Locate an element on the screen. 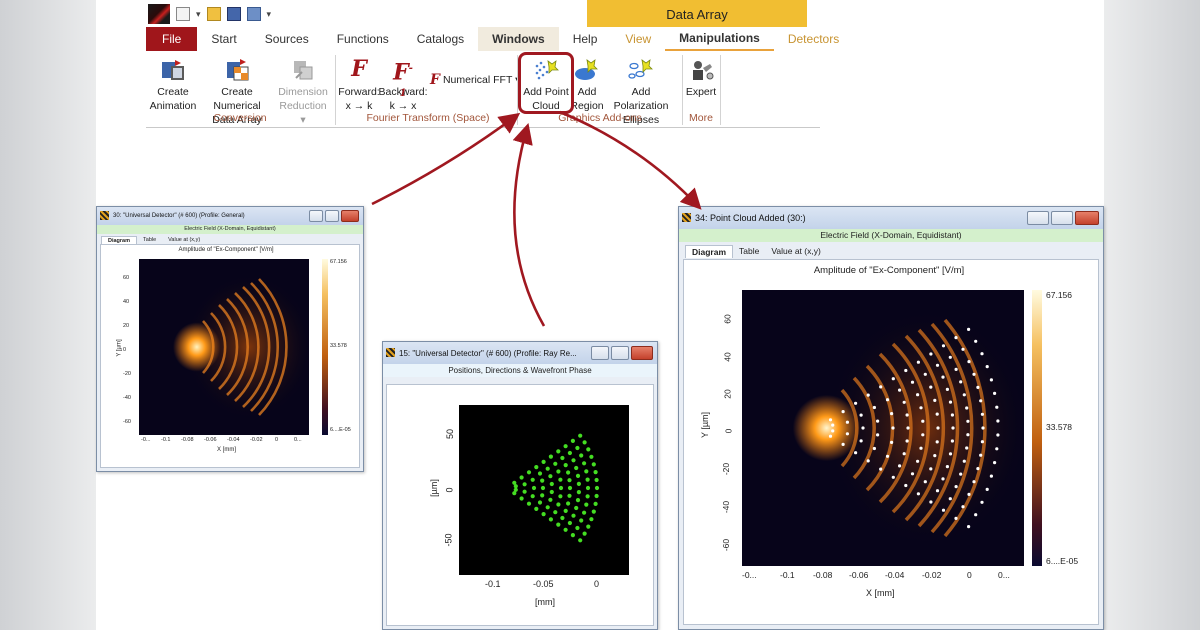 Image resolution: width=1200 pixels, height=630 pixels. tab-sources: Sources is located at coordinates (287, 39).